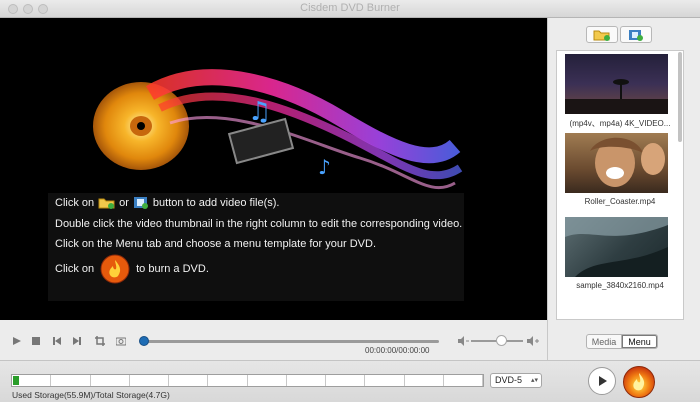 The image size is (700, 402). Describe the element at coordinates (616, 96) in the screenshot. I see `sunset-tree-icon` at that location.